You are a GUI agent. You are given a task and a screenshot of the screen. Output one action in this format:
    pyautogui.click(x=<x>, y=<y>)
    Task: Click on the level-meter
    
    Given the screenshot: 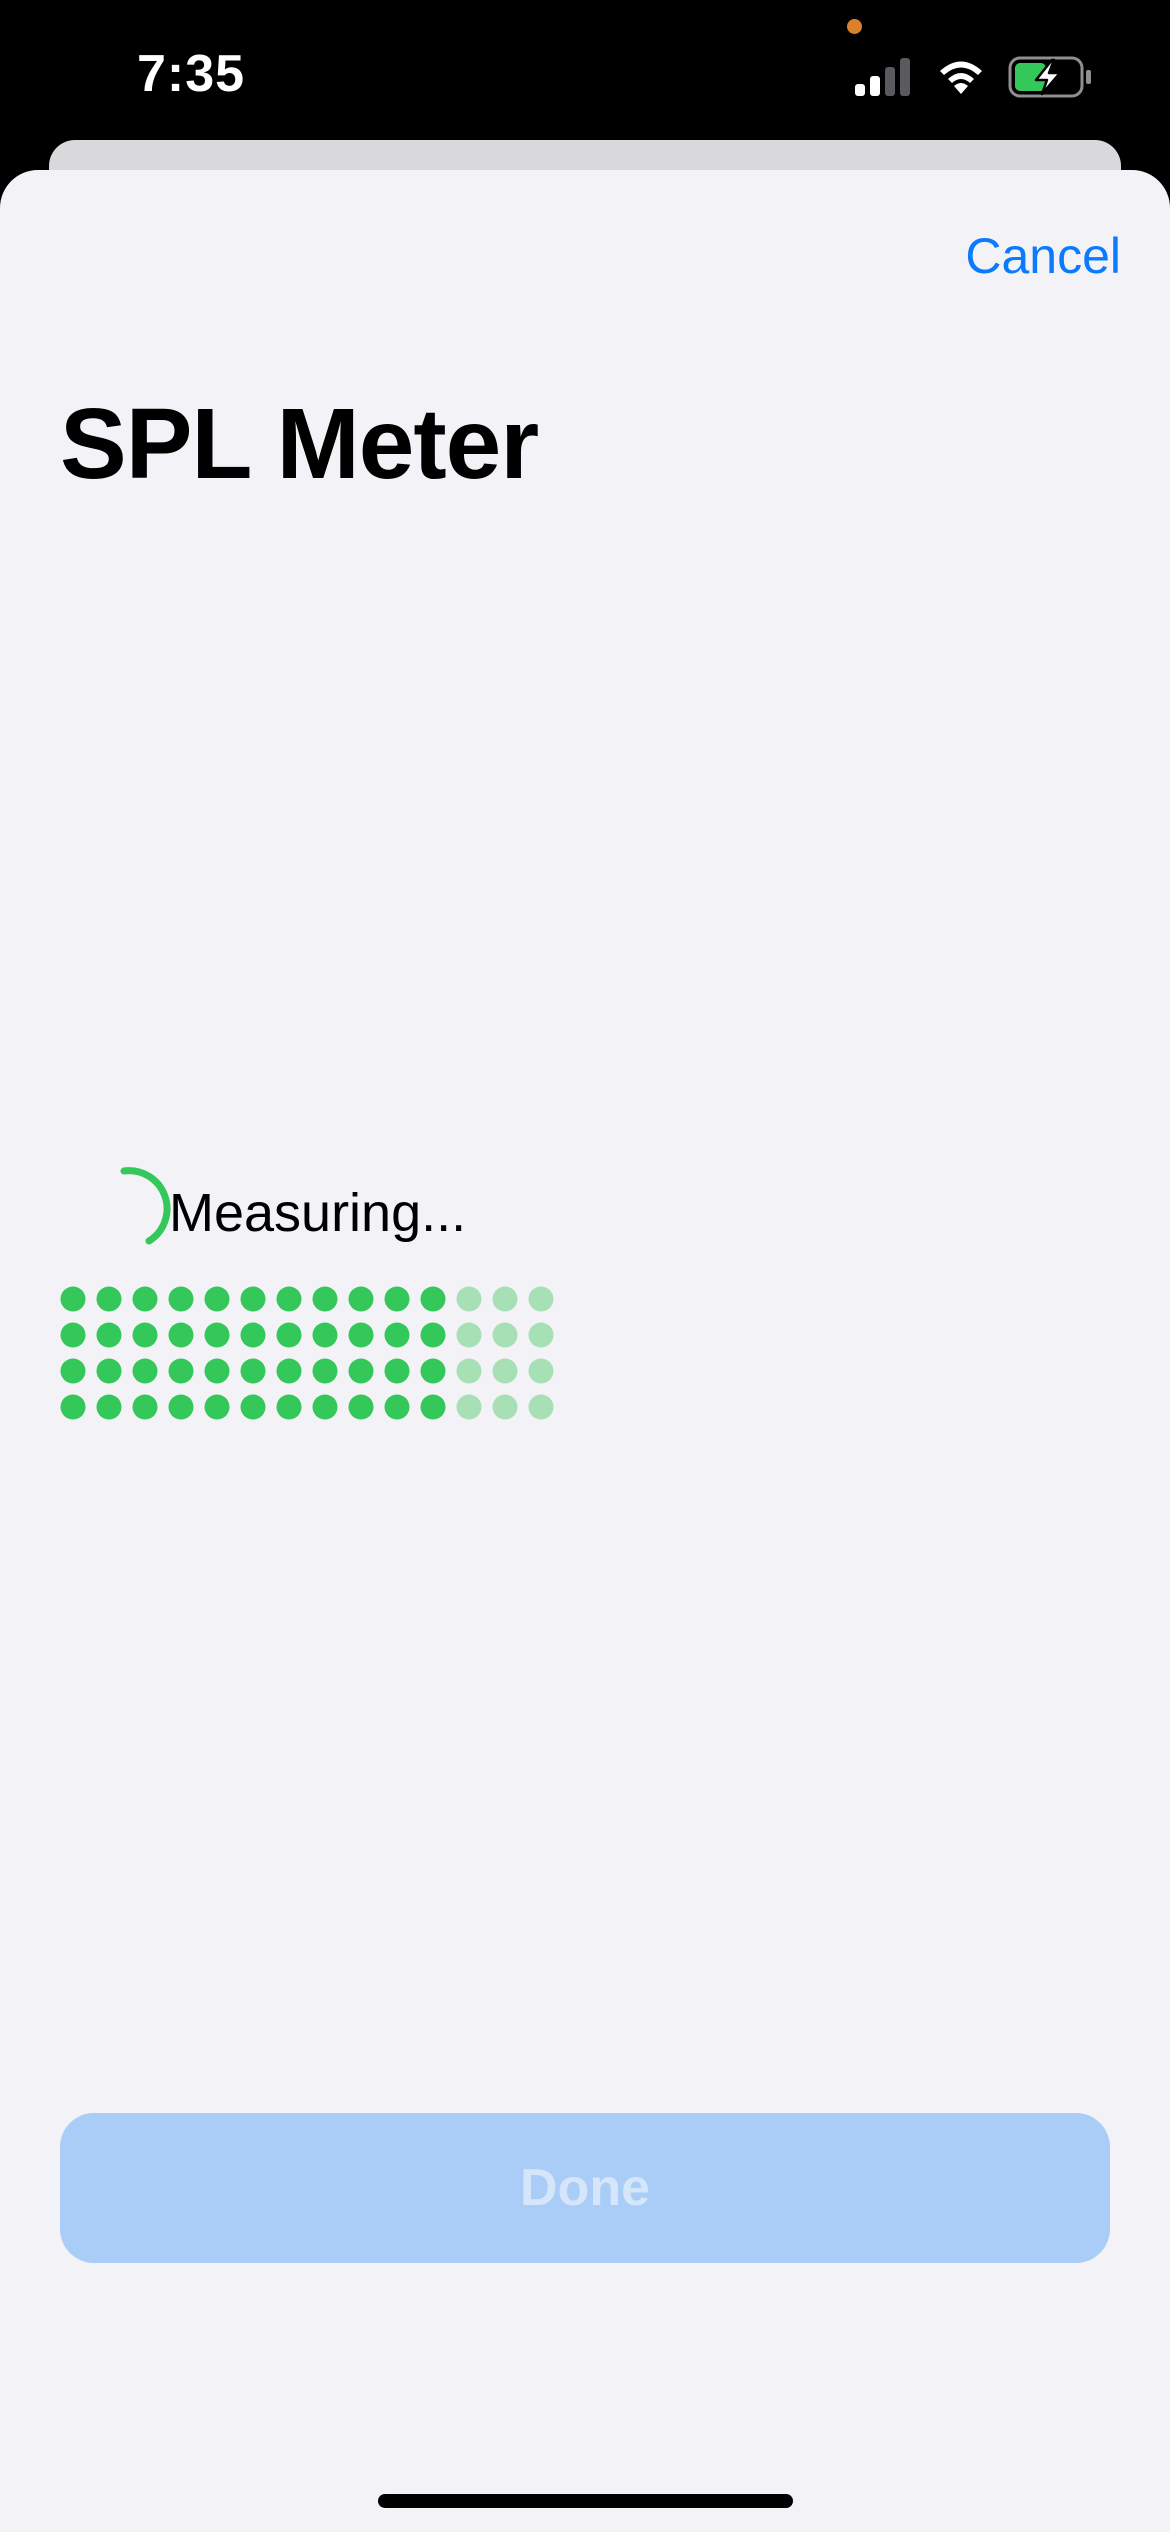 What is the action you would take?
    pyautogui.click(x=307, y=1353)
    